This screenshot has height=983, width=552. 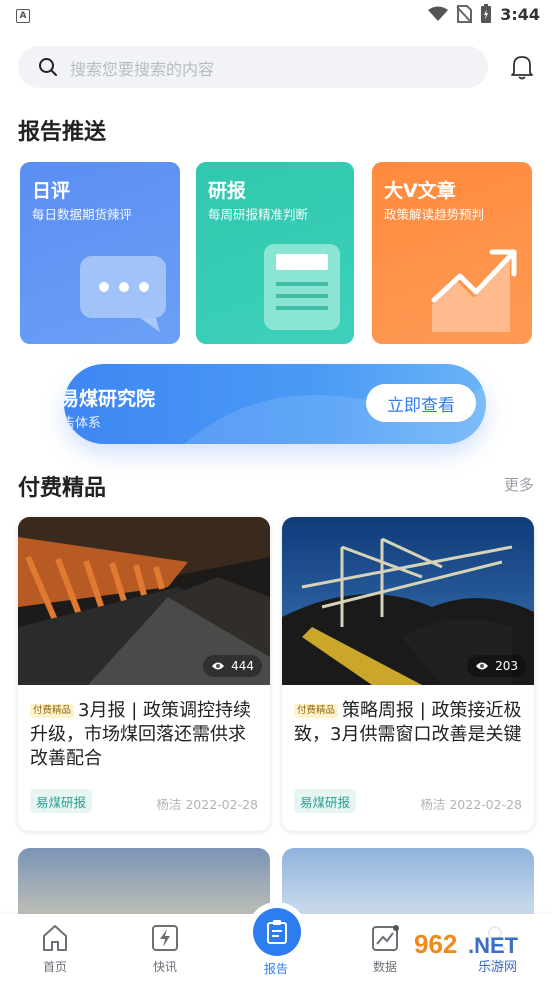 I want to click on status-right: 3:44, so click(x=484, y=14).